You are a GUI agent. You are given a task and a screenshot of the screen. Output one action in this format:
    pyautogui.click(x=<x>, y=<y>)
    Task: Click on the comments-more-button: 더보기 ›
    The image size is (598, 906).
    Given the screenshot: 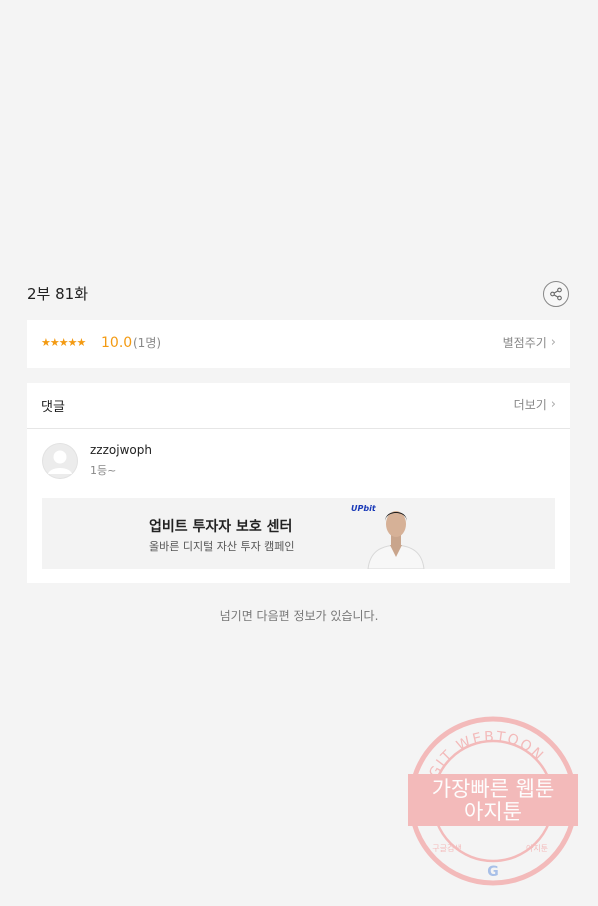 What is the action you would take?
    pyautogui.click(x=535, y=405)
    